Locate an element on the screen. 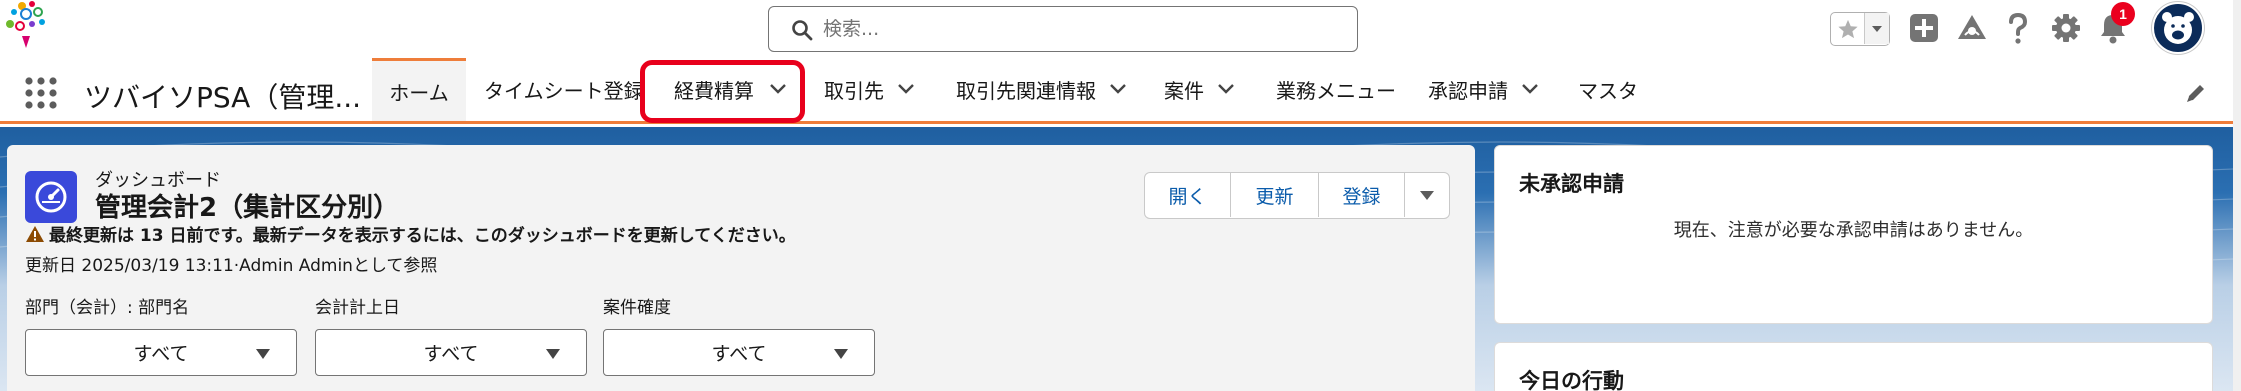 Image resolution: width=2241 pixels, height=391 pixels. nav-tab-master: マスタ is located at coordinates (1608, 89).